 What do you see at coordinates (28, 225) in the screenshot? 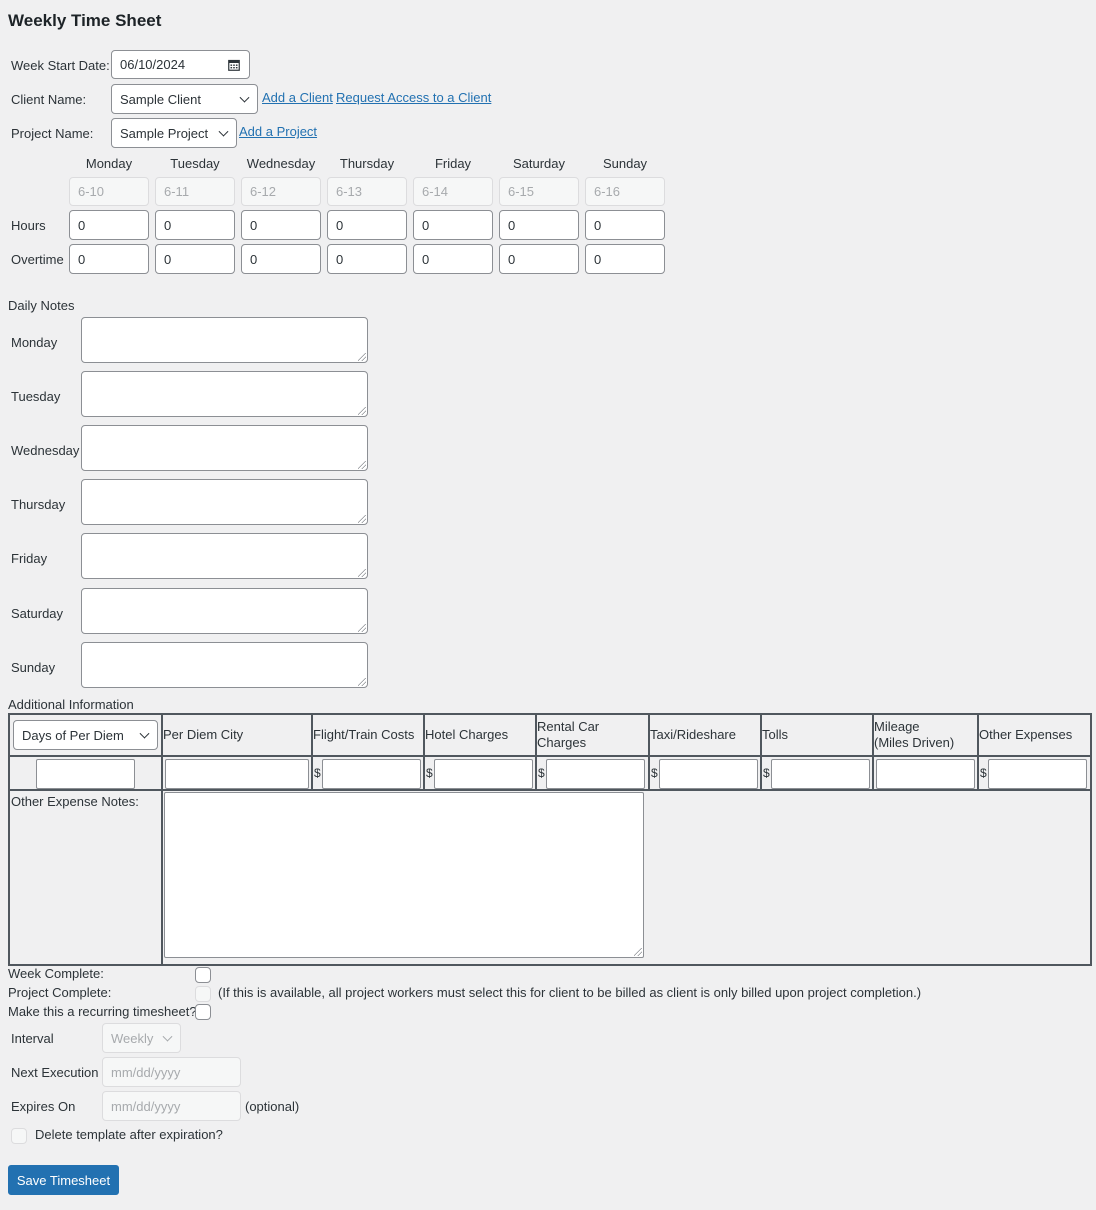
I see `hours-row-label: Hours` at bounding box center [28, 225].